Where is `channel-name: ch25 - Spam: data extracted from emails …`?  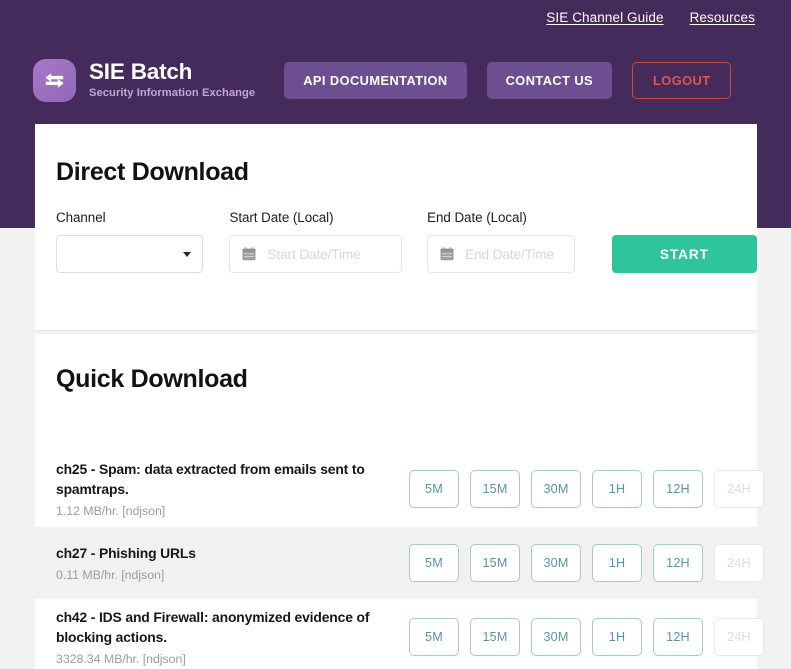
channel-name: ch25 - Spam: data extracted from emails … is located at coordinates (210, 479).